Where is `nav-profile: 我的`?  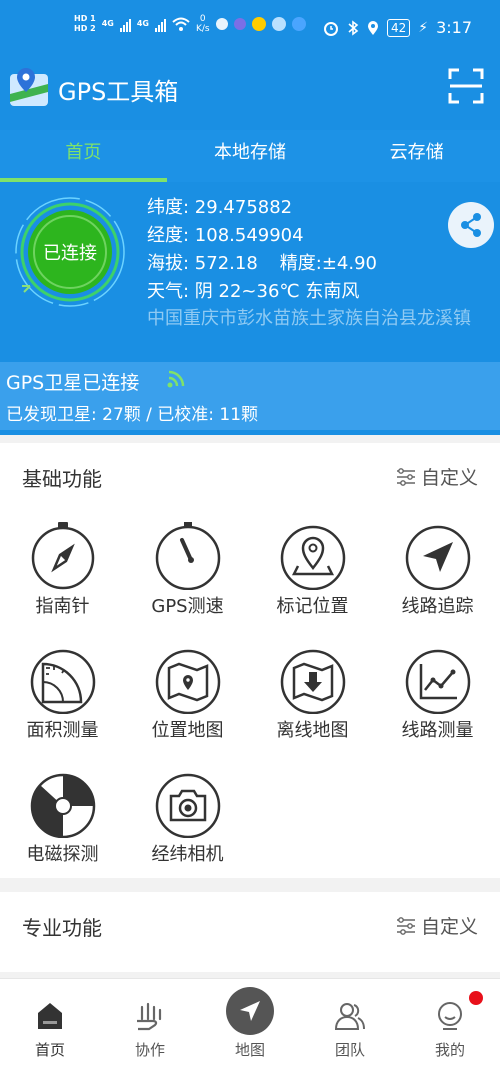 nav-profile: 我的 is located at coordinates (450, 1024).